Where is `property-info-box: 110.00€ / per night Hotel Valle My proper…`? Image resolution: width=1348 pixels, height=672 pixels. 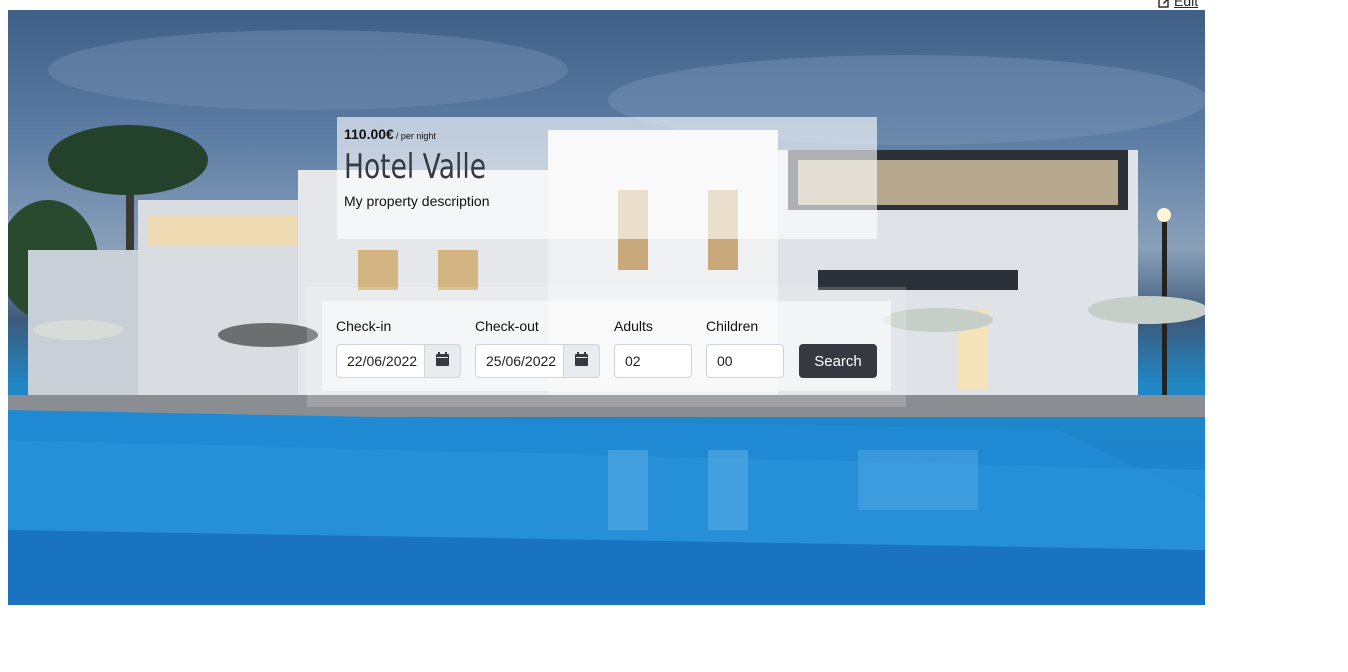 property-info-box: 110.00€ / per night Hotel Valle My proper… is located at coordinates (607, 178).